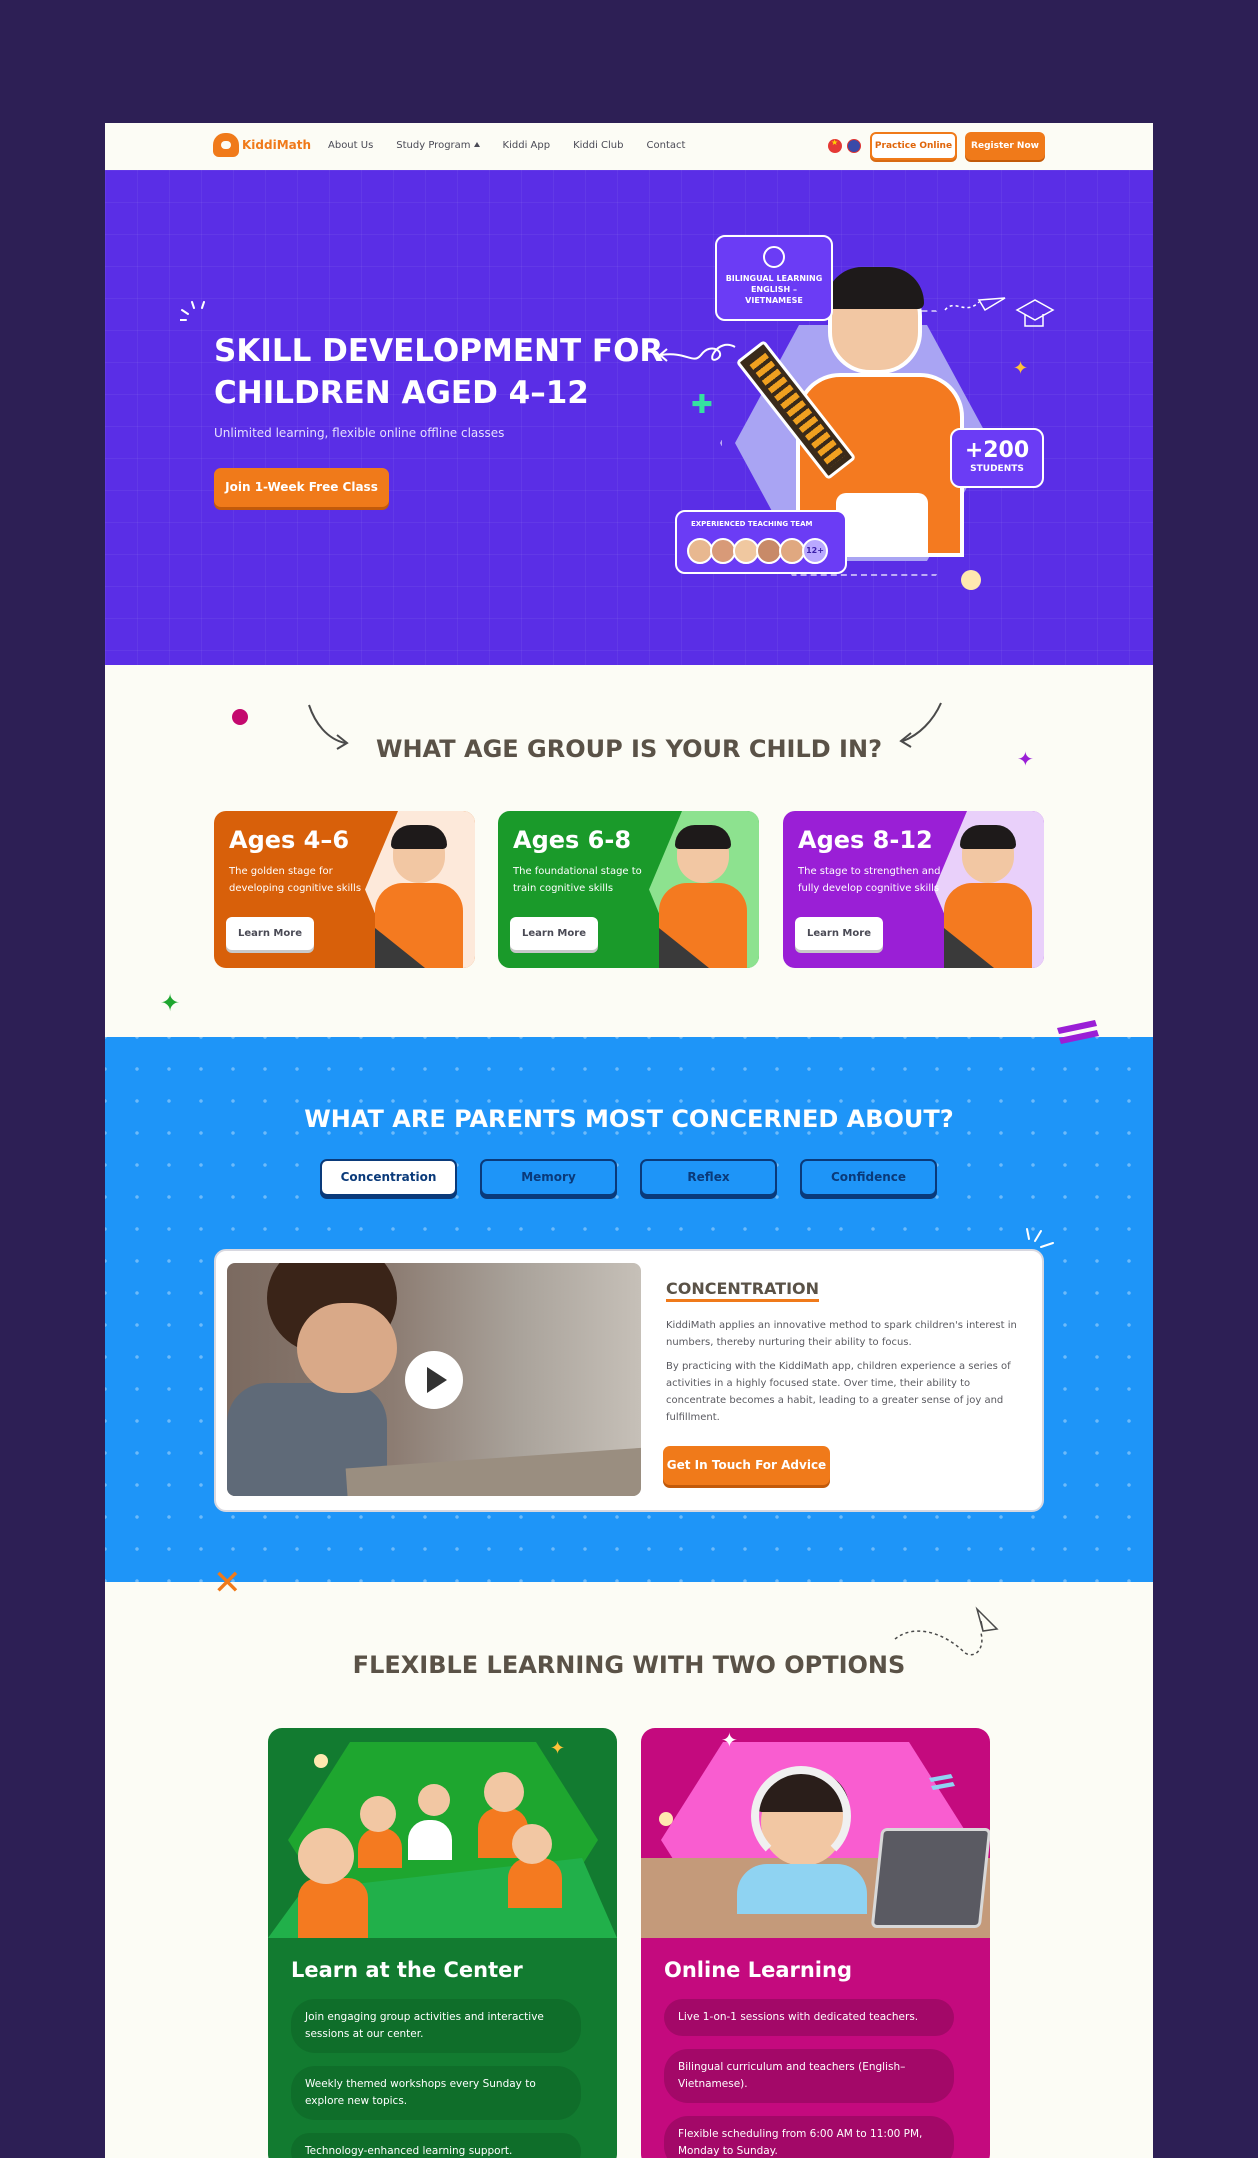 The image size is (1258, 2158). I want to click on logo: KiddiMath, so click(262, 145).